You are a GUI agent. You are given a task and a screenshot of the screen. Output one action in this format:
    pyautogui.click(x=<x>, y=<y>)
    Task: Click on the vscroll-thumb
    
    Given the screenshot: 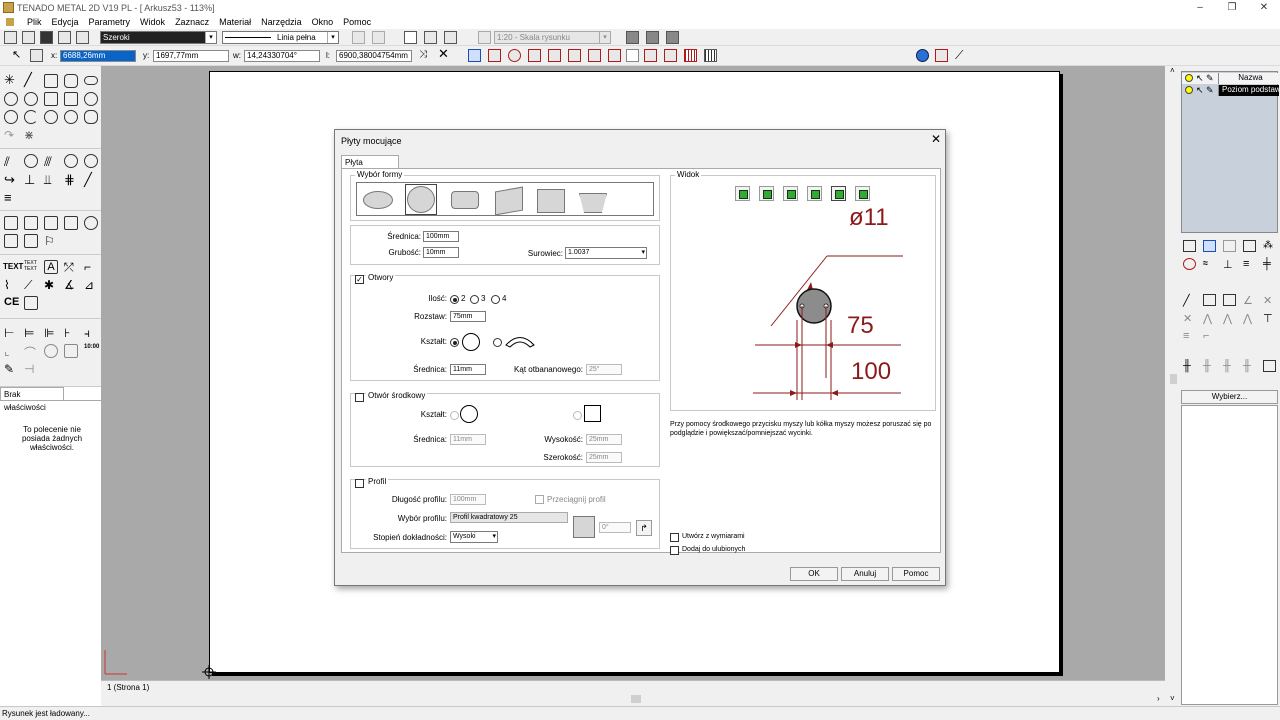 What is the action you would take?
    pyautogui.click(x=1173, y=379)
    